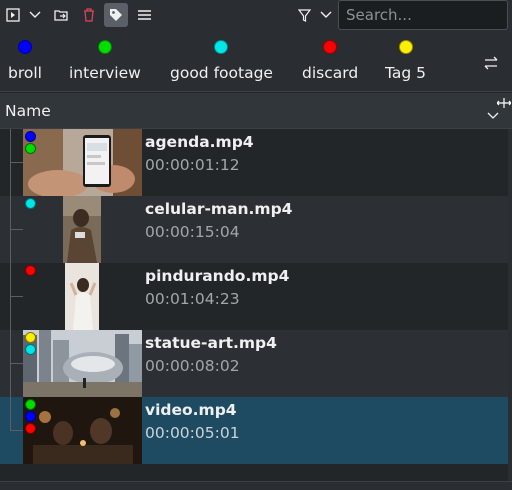  What do you see at coordinates (192, 433) in the screenshot?
I see `file-duration: 00:00:05:01` at bounding box center [192, 433].